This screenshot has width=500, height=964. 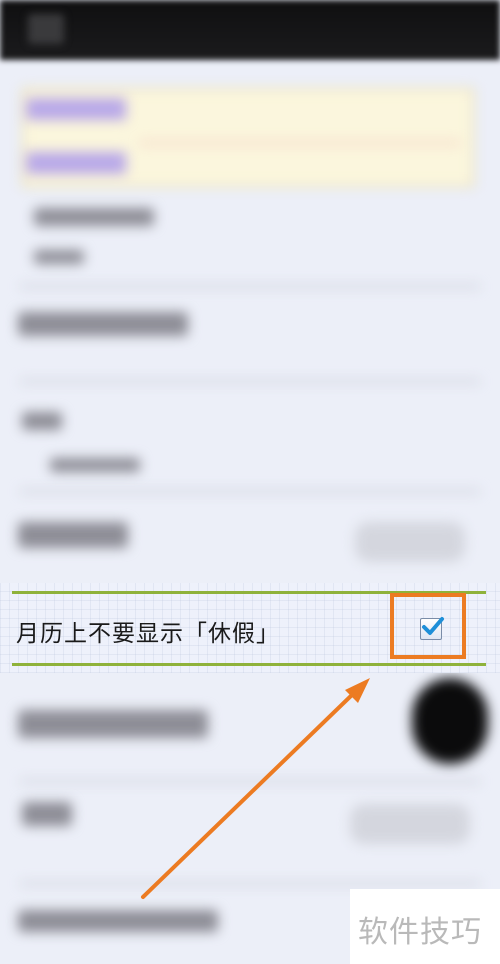 I want to click on setting-label: 月历上不要显示「休假」, so click(x=148, y=634).